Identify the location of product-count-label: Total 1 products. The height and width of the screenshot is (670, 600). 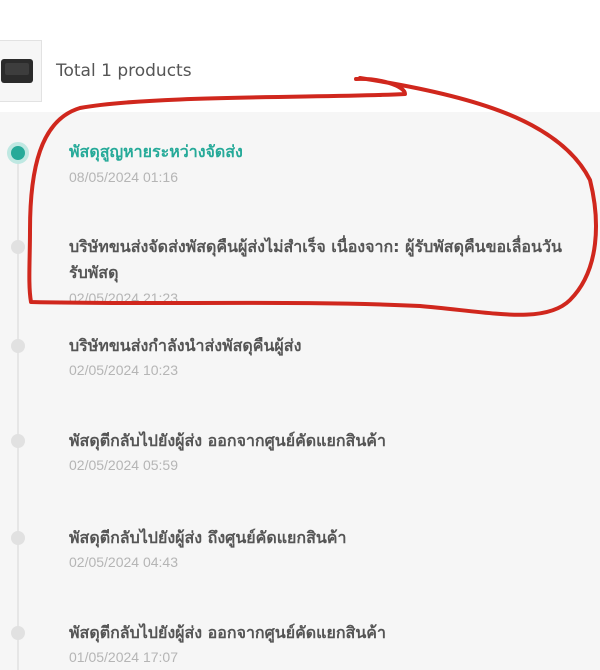
(124, 71).